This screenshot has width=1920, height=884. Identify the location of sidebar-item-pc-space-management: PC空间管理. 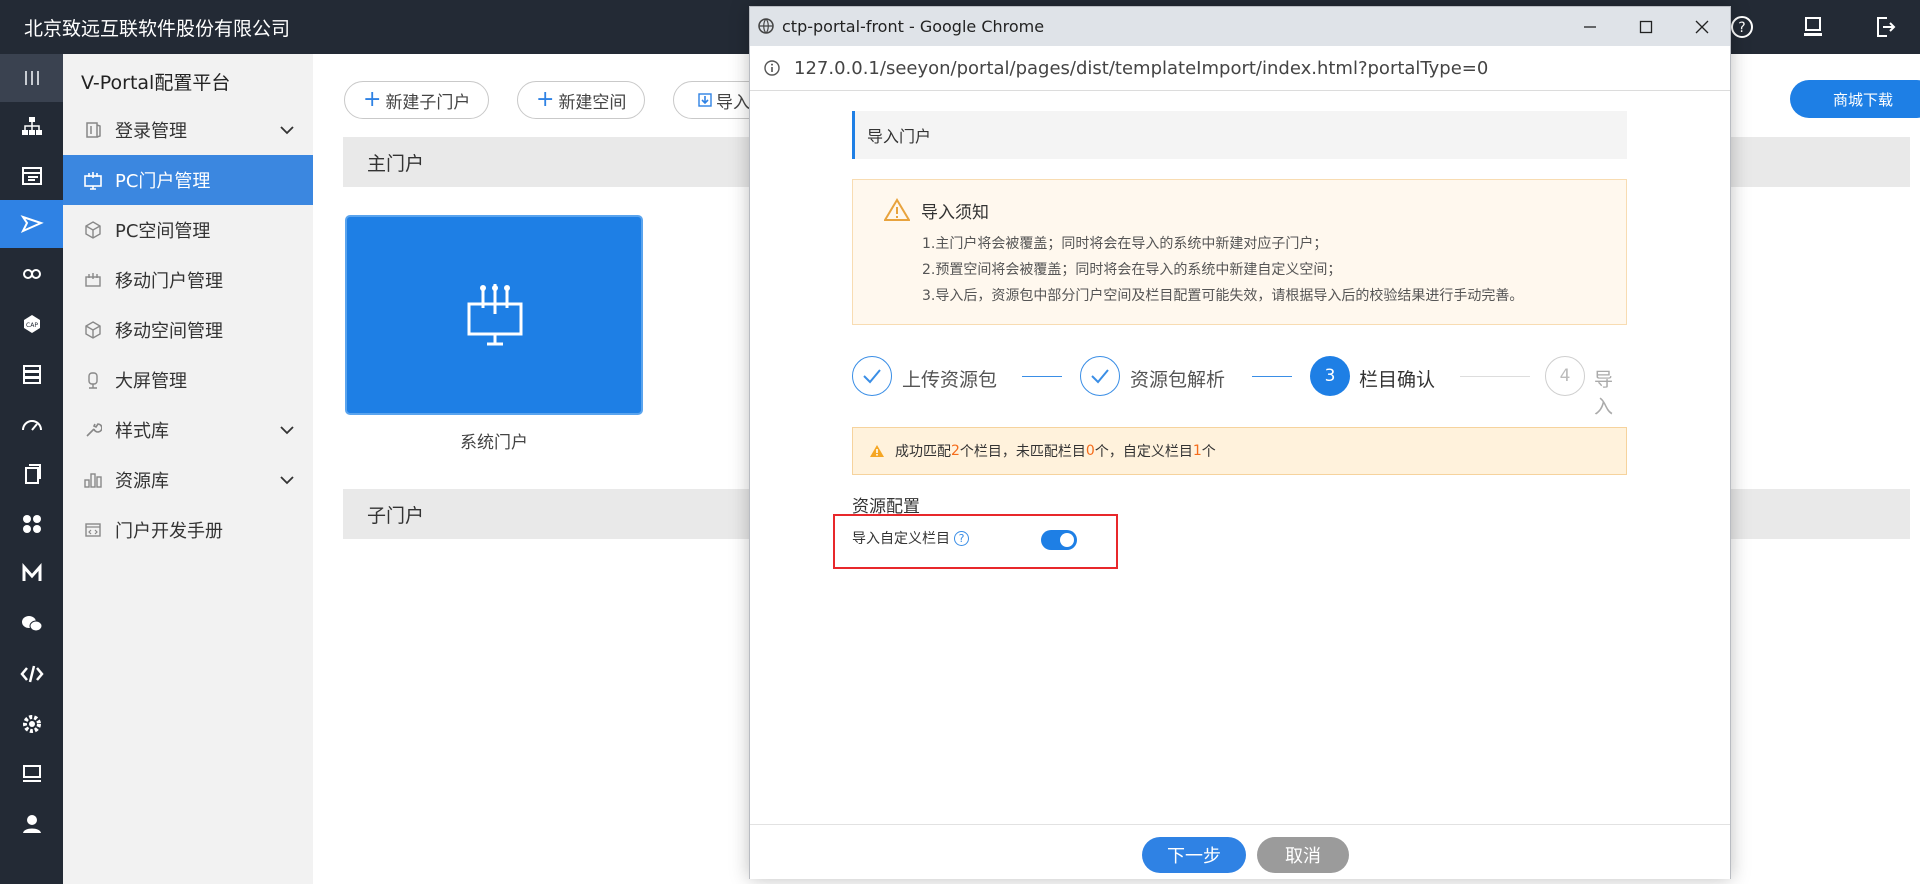
(188, 230).